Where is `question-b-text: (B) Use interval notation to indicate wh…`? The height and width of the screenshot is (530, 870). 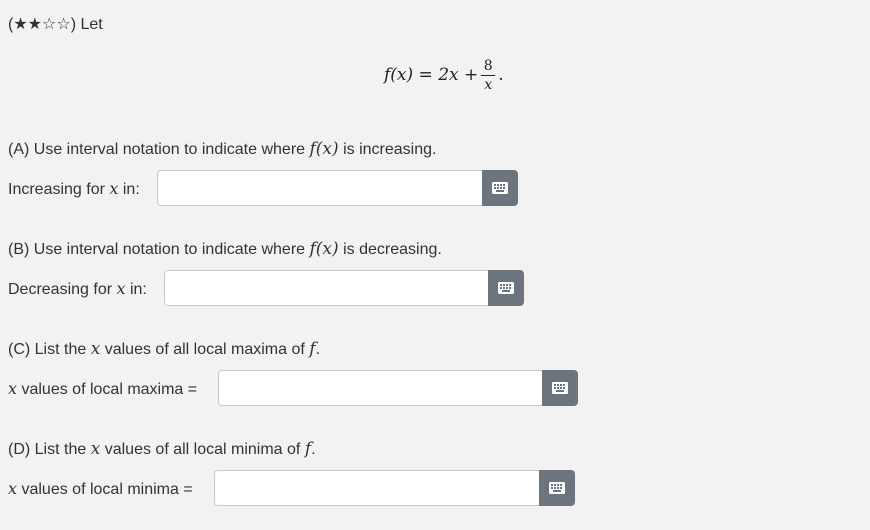
question-b-text: (B) Use interval notation to indicate wh… is located at coordinates (159, 249).